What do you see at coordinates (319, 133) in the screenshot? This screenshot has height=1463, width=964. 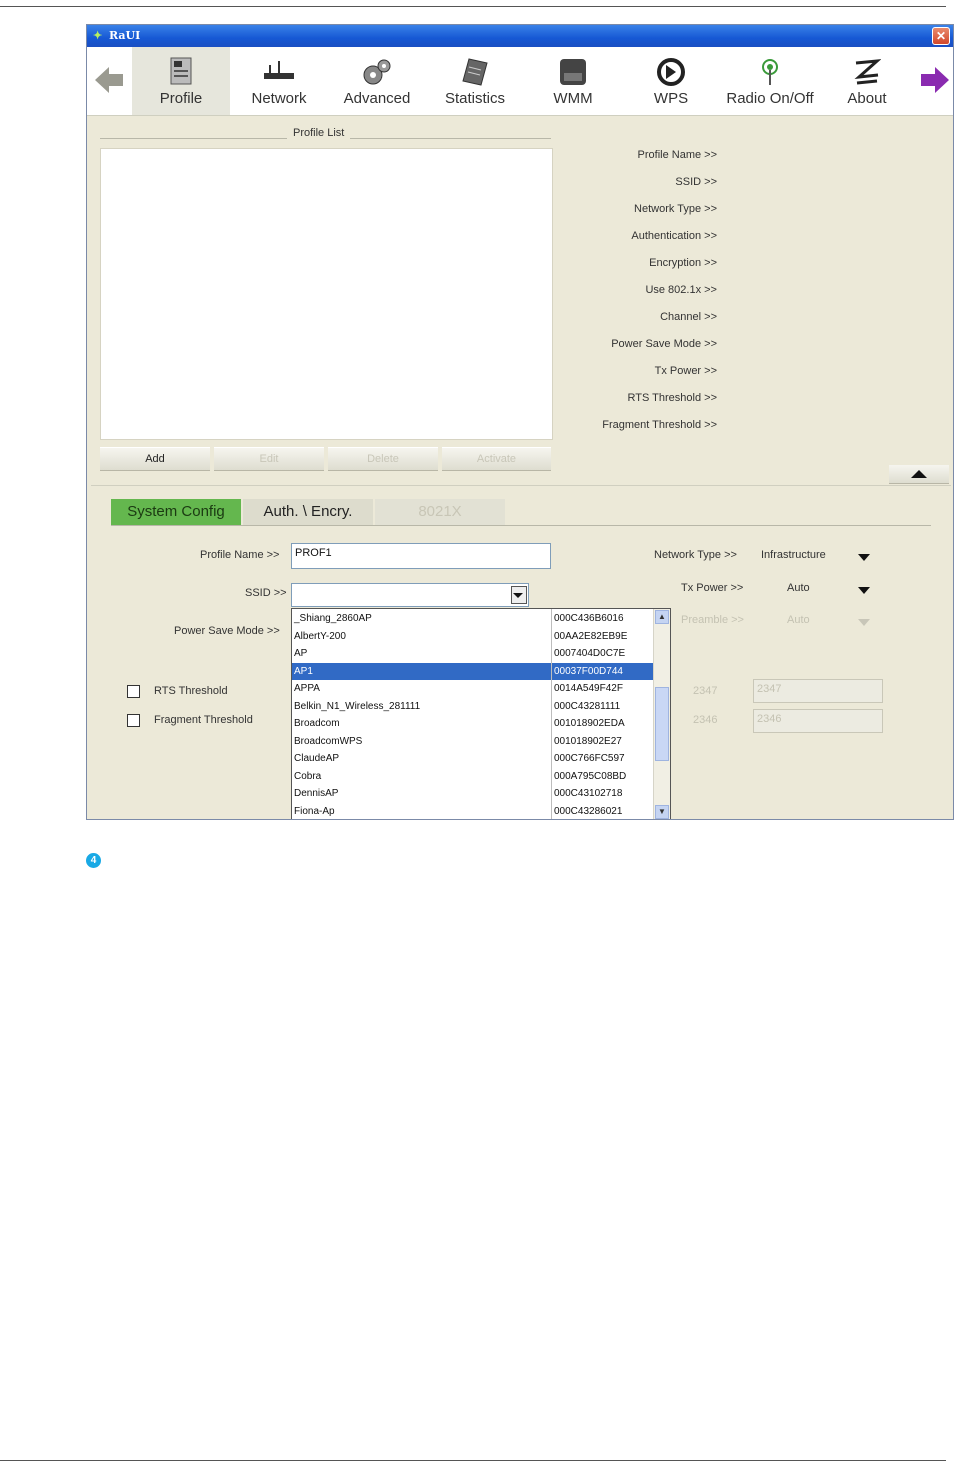 I see `profile-list-title: Profile List` at bounding box center [319, 133].